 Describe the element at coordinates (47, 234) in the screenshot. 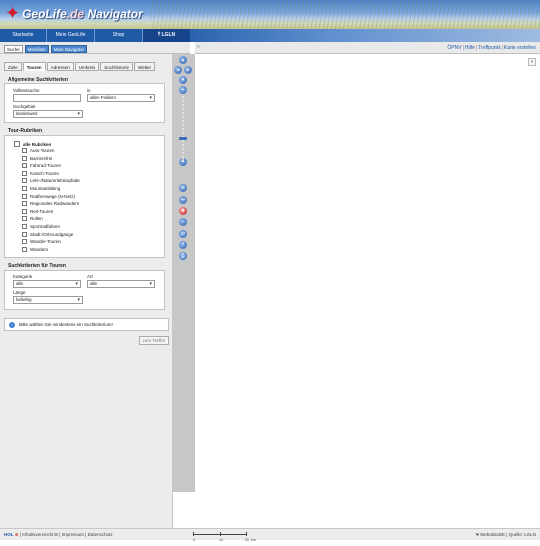

I see `rubric-item: Stadt-/Ortsrundgänge` at that location.